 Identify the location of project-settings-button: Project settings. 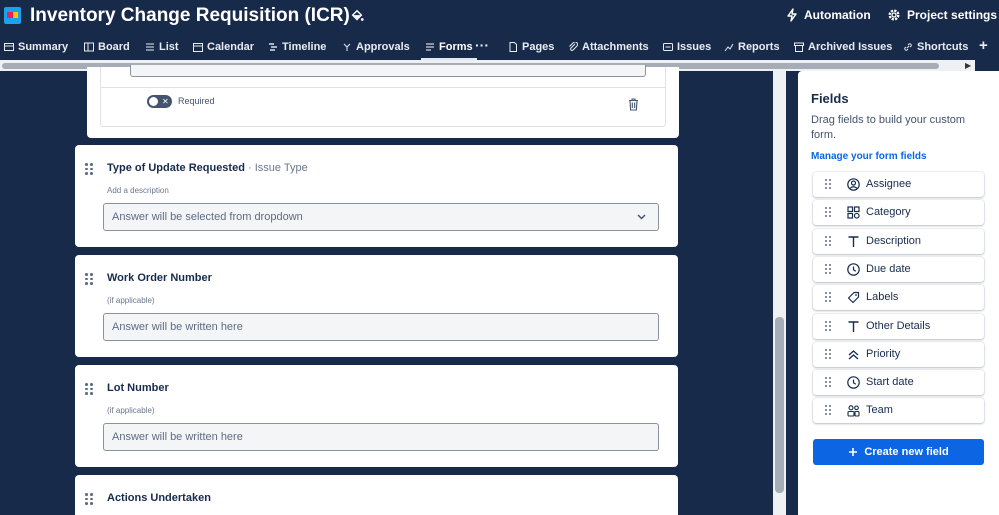
(942, 15).